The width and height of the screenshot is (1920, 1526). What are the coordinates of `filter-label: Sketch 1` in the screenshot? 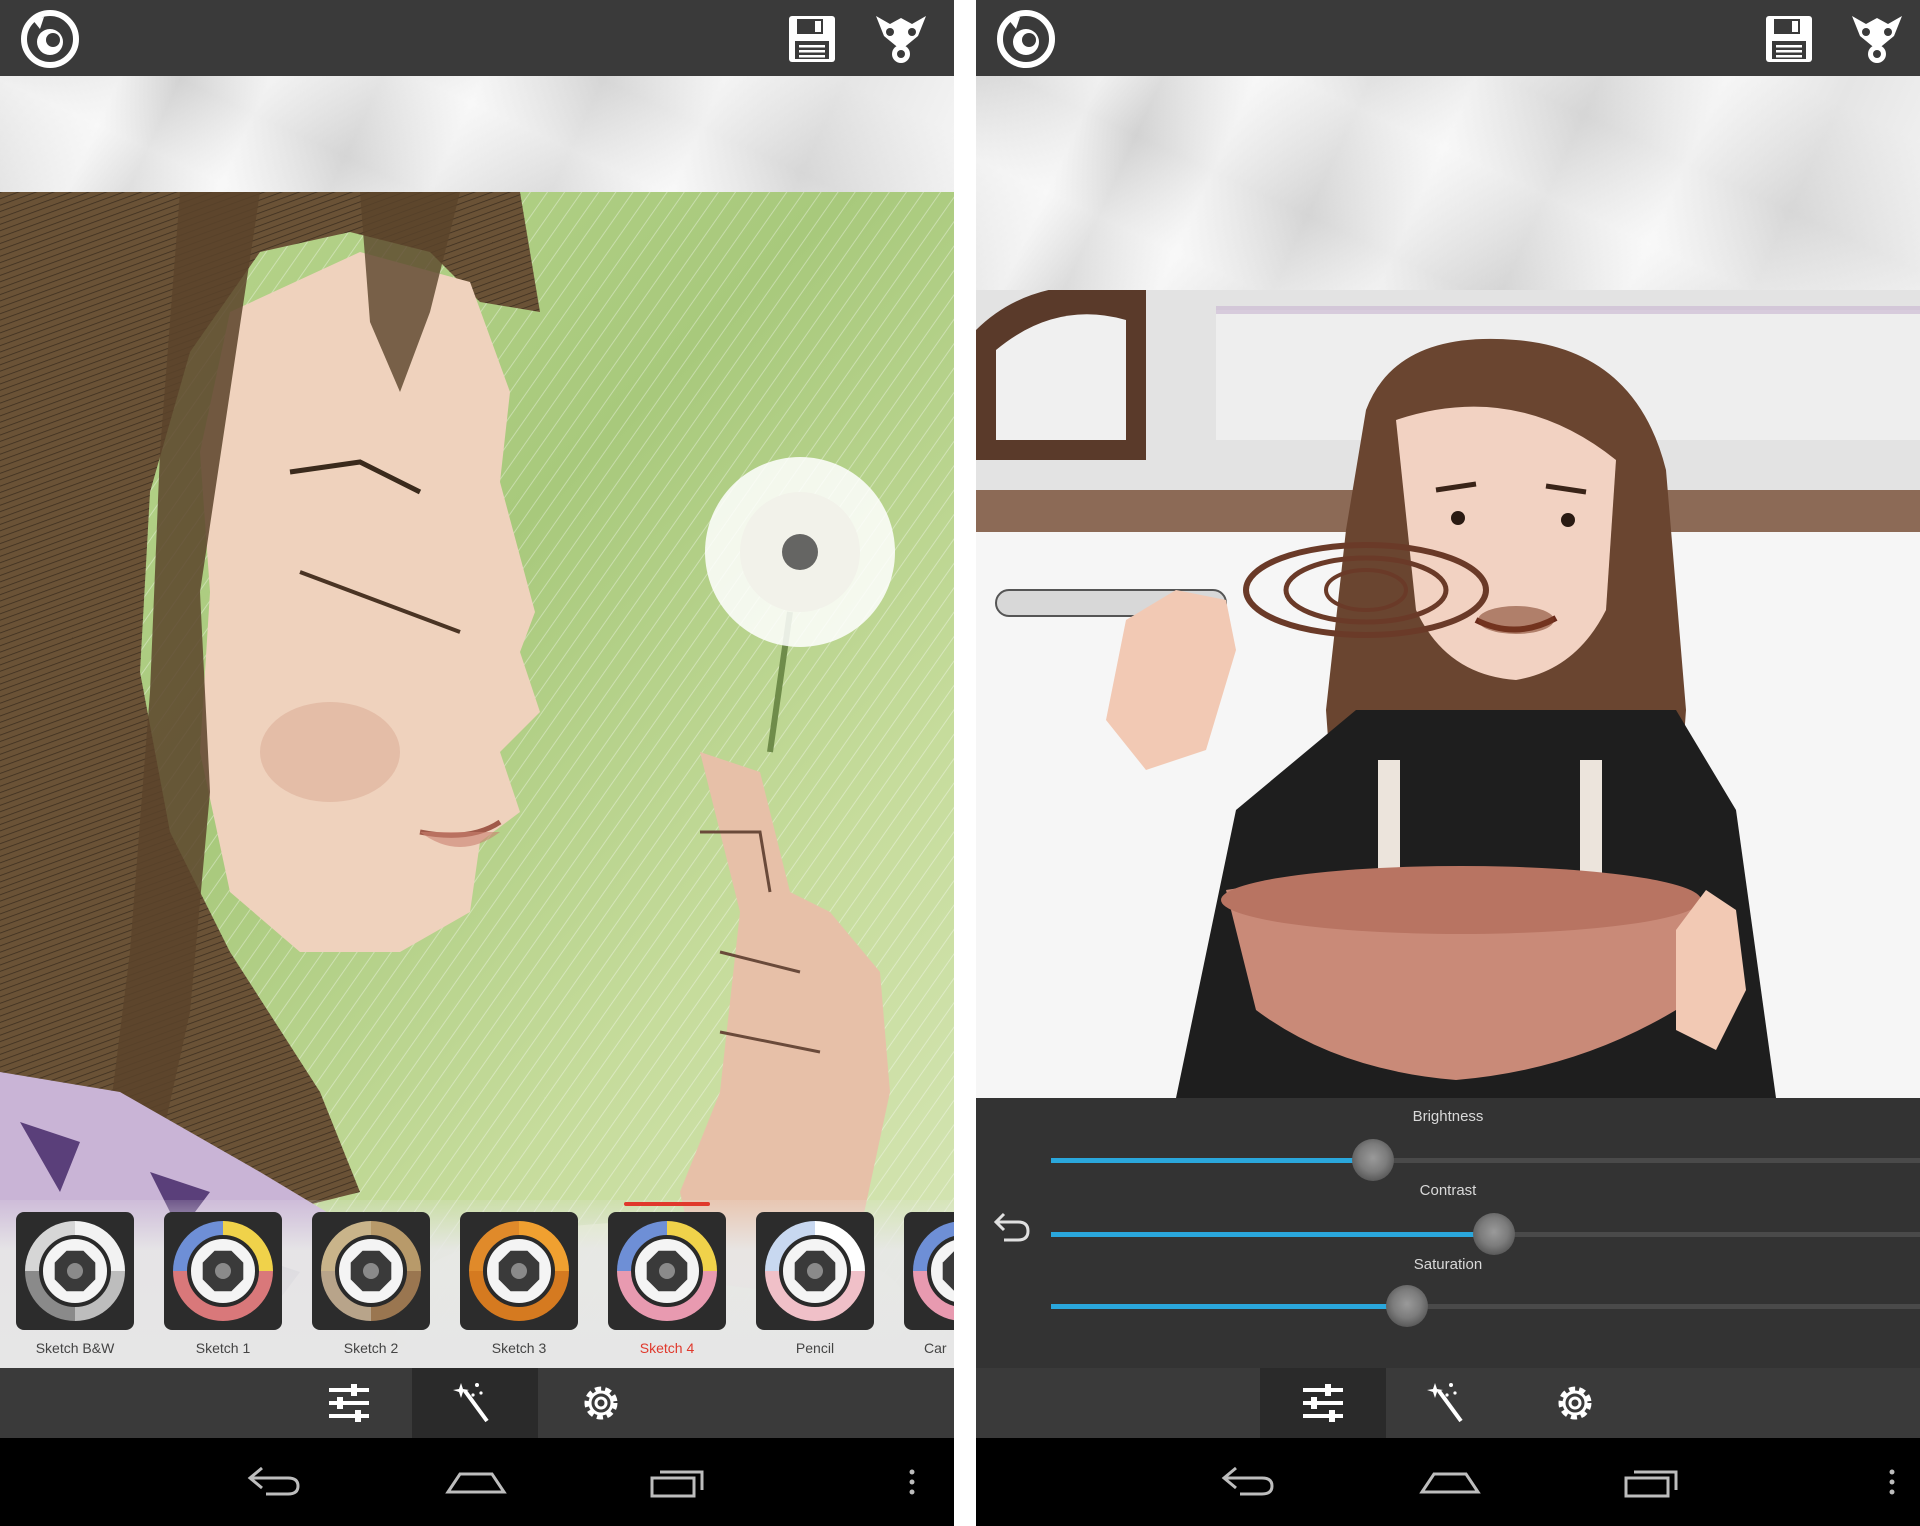 It's located at (223, 1348).